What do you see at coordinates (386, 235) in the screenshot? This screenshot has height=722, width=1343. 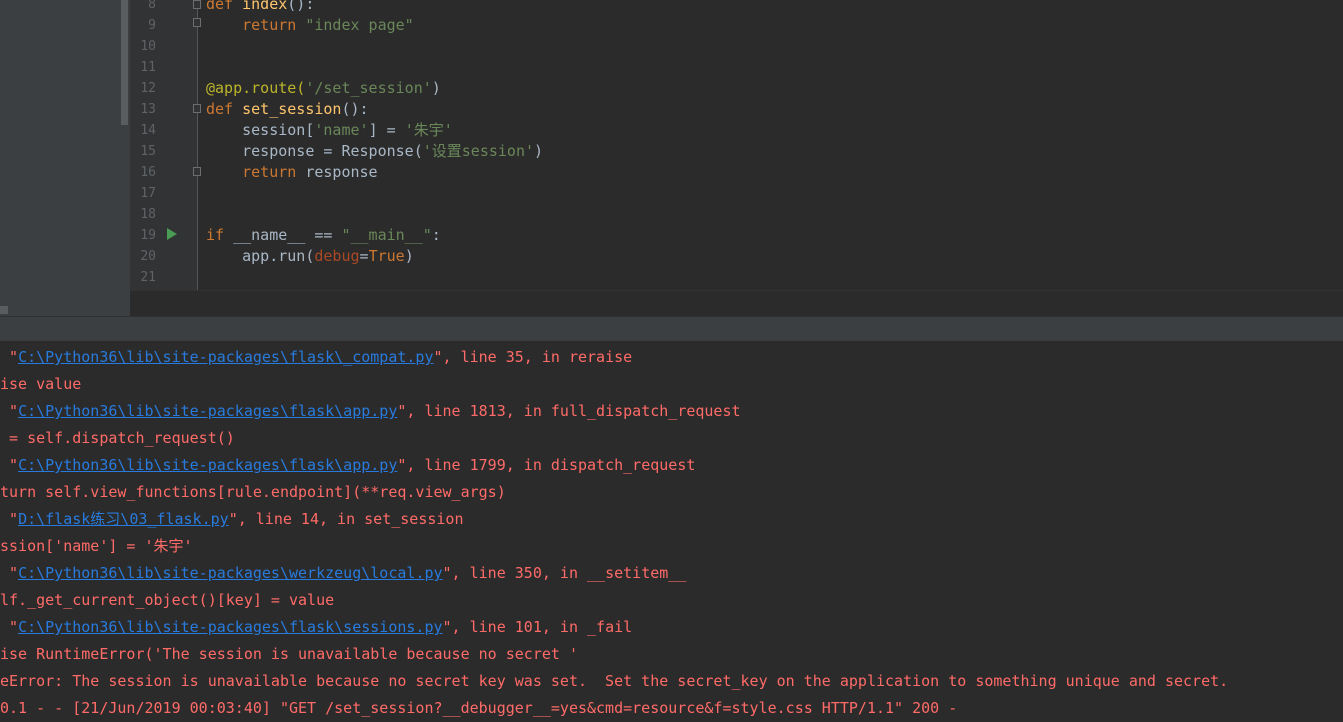 I see `code-token: "__main__"` at bounding box center [386, 235].